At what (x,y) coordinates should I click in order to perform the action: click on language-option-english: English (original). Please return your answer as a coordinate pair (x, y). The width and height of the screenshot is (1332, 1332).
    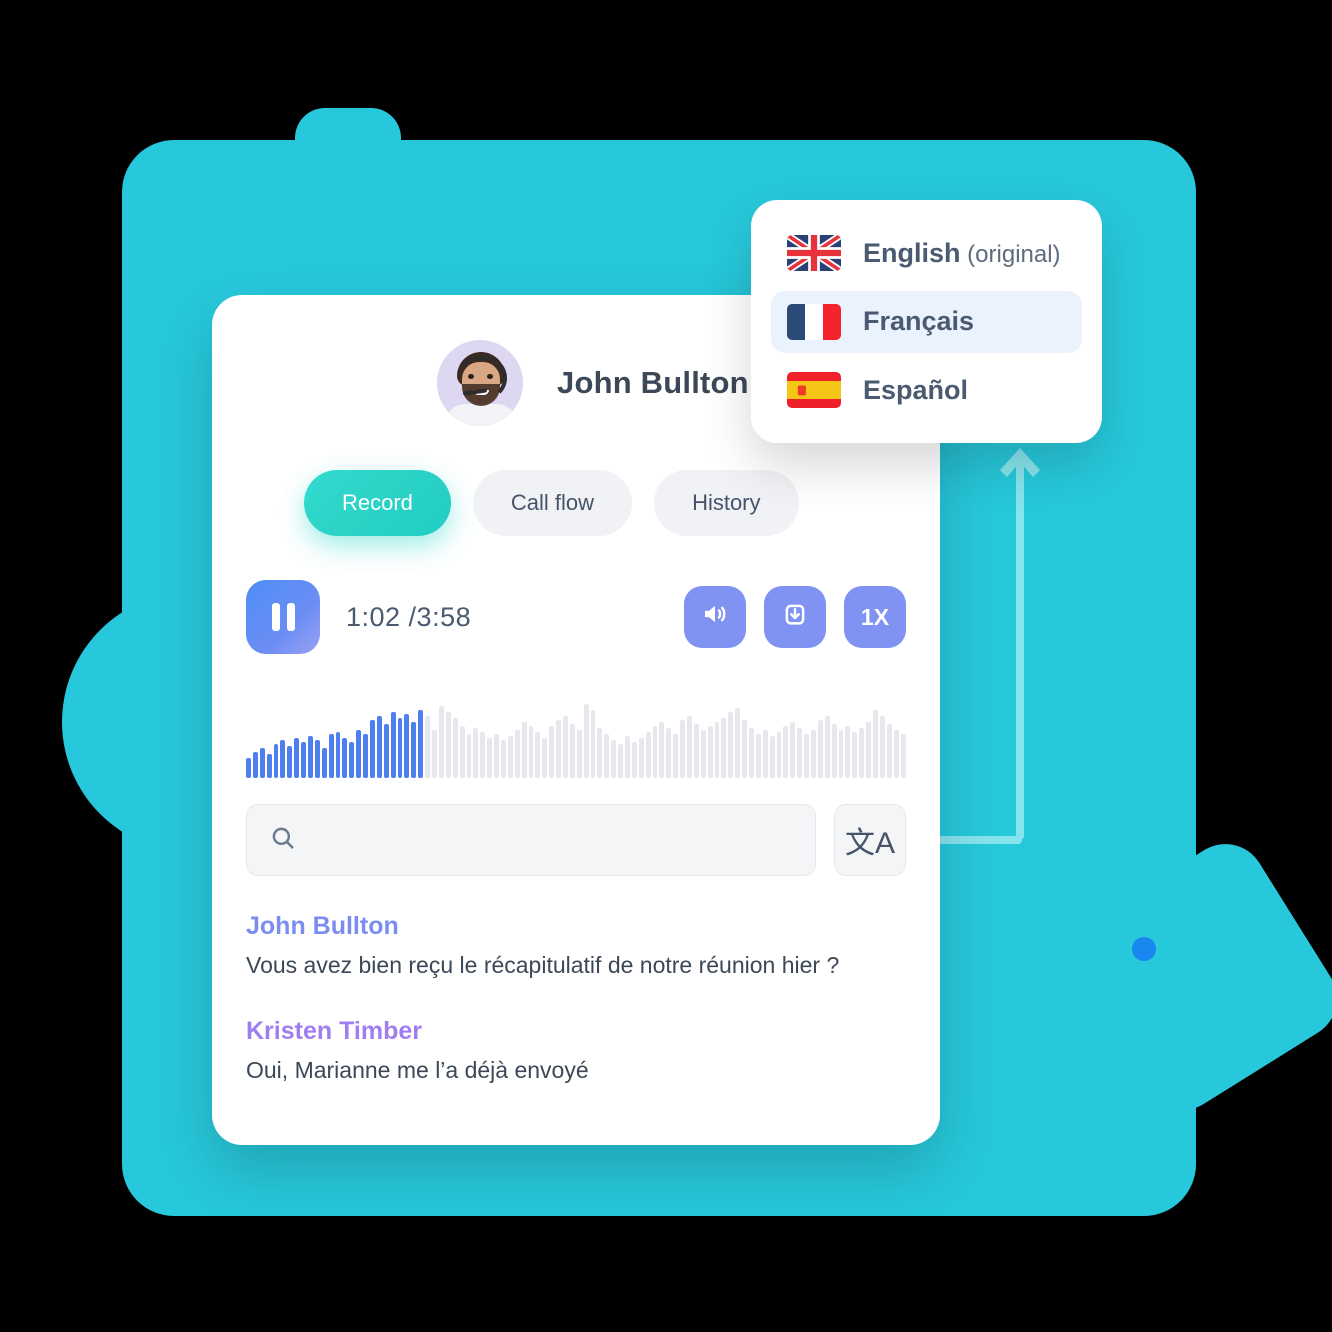
    Looking at the image, I should click on (926, 253).